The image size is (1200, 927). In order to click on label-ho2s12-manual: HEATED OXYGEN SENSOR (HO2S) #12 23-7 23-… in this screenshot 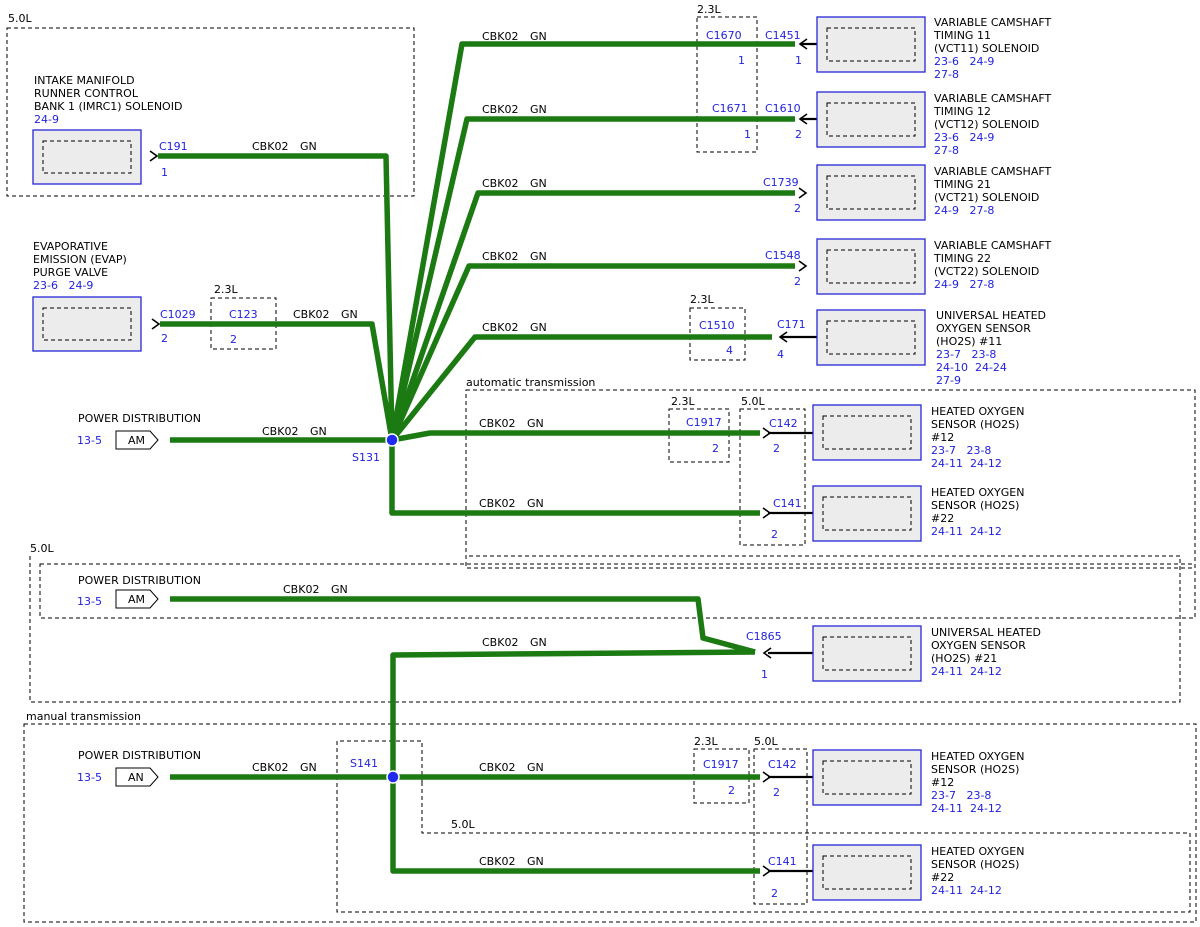, I will do `click(977, 782)`.